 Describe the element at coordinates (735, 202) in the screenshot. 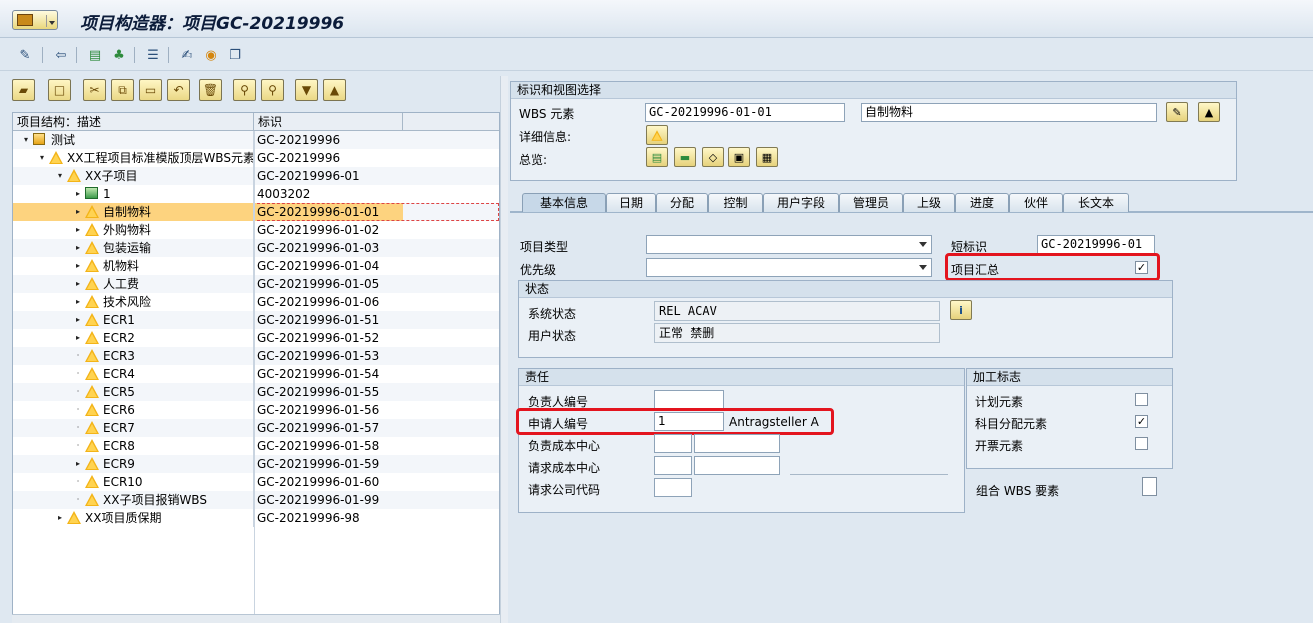

I see `tab-control: 控制` at that location.